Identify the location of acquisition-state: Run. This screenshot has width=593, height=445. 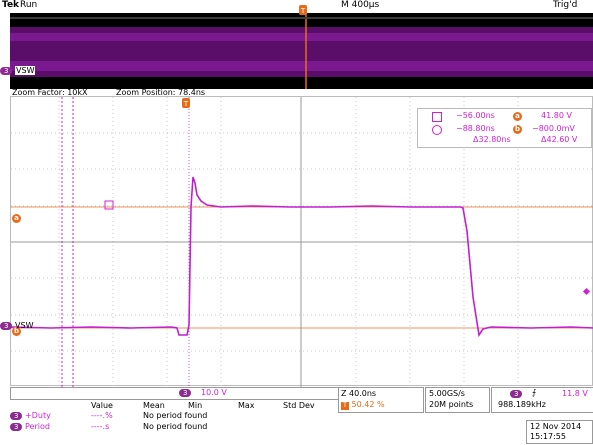
(28, 5).